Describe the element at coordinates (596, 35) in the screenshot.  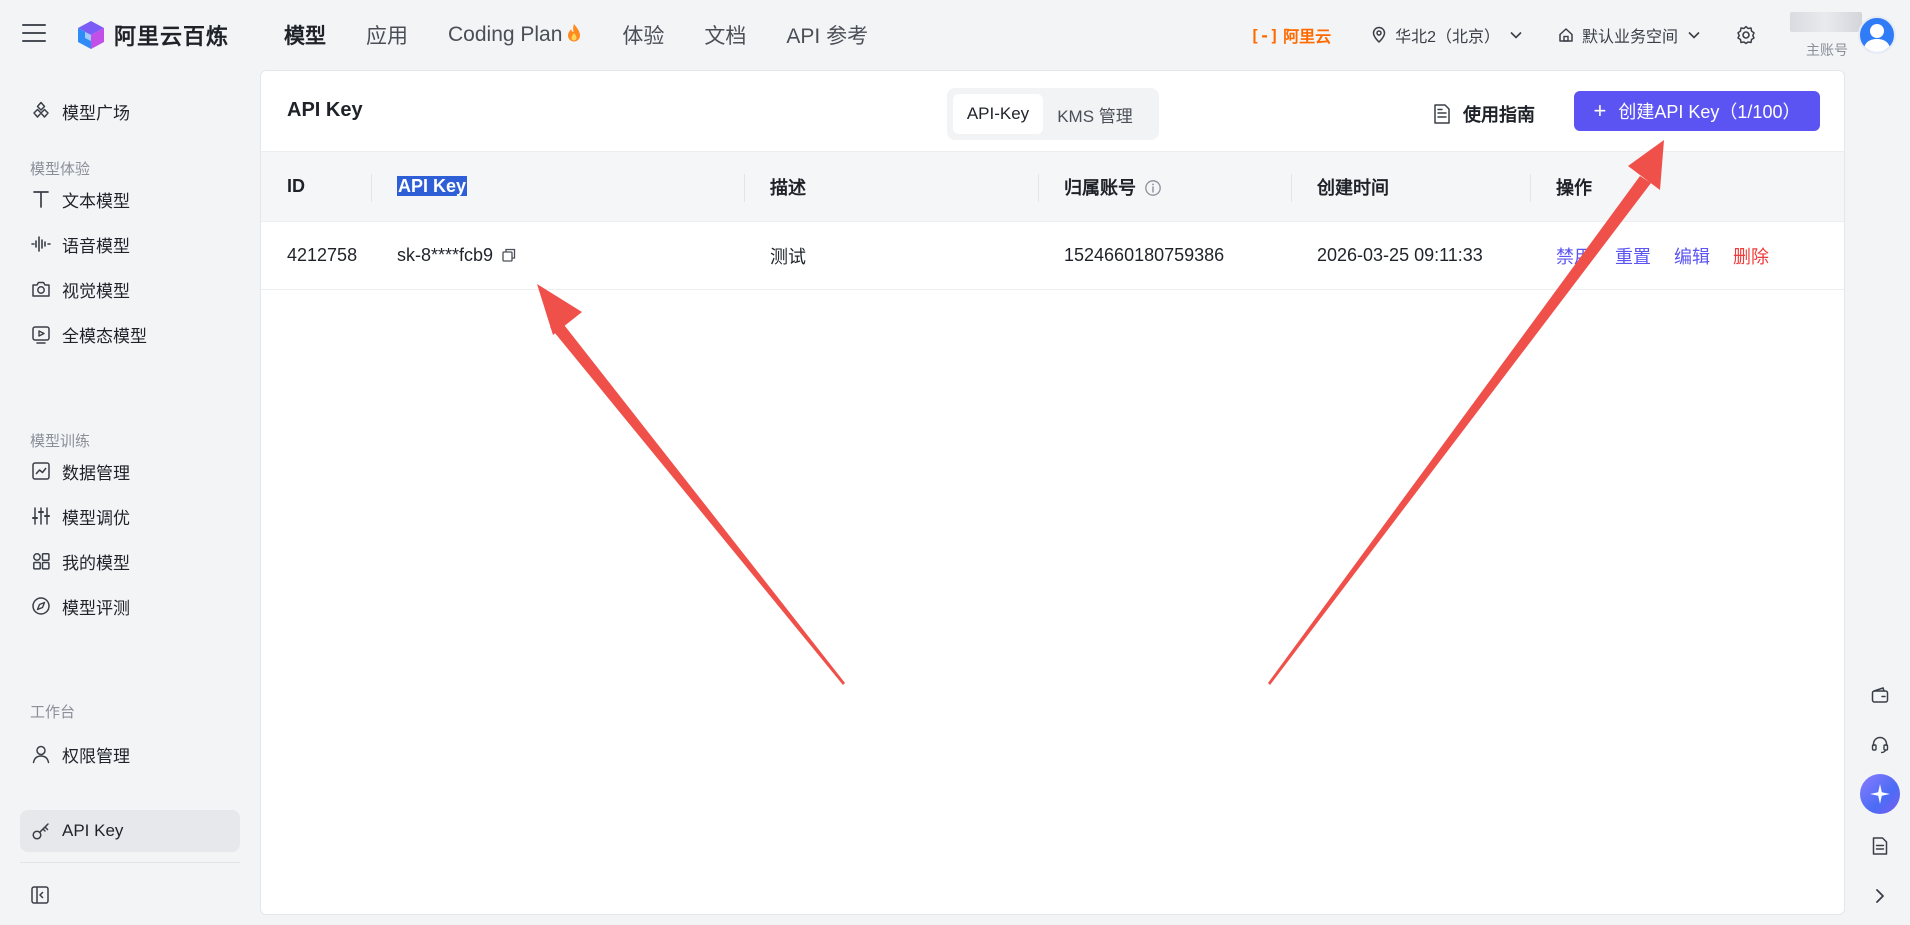
I see `top-nav: 模型 应用 Coding Plan 体验 文档 API 参考` at that location.